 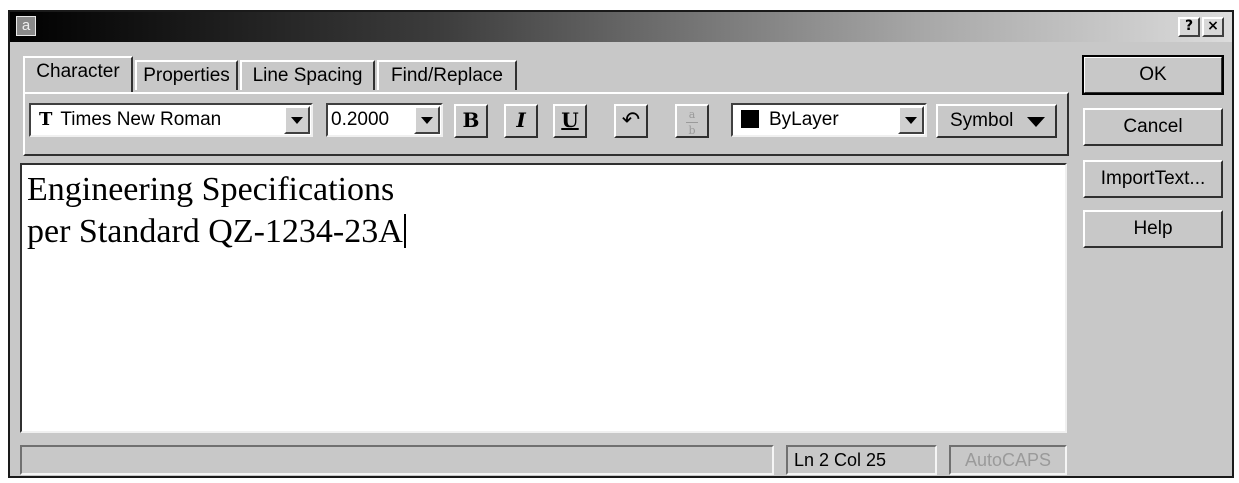 I want to click on text-height-select: 0.2000, so click(x=384, y=120).